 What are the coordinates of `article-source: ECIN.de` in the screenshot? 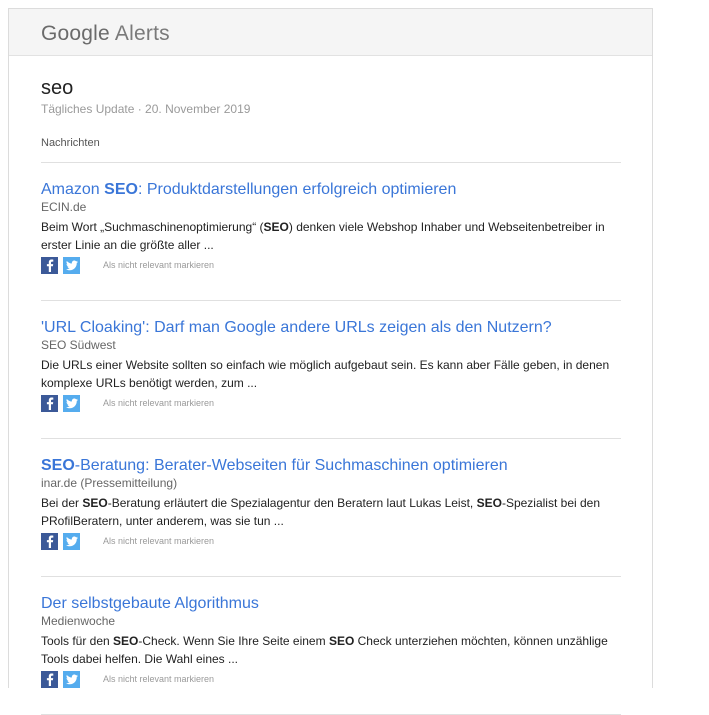 It's located at (64, 207).